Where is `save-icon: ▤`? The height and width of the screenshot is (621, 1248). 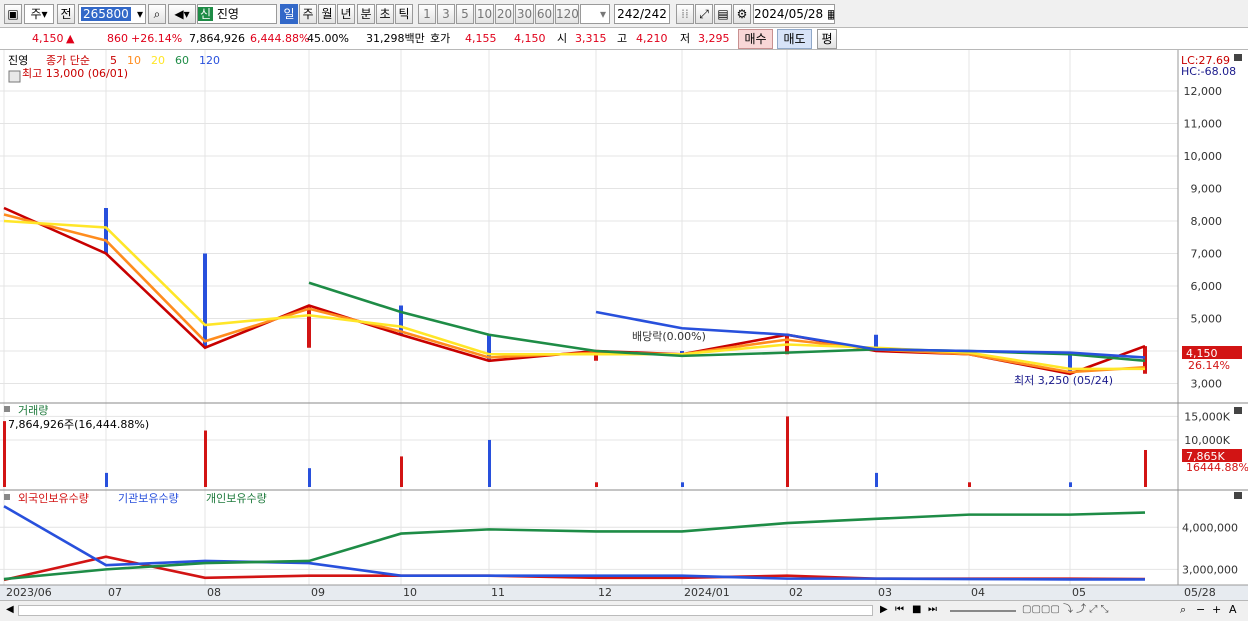 save-icon: ▤ is located at coordinates (723, 14).